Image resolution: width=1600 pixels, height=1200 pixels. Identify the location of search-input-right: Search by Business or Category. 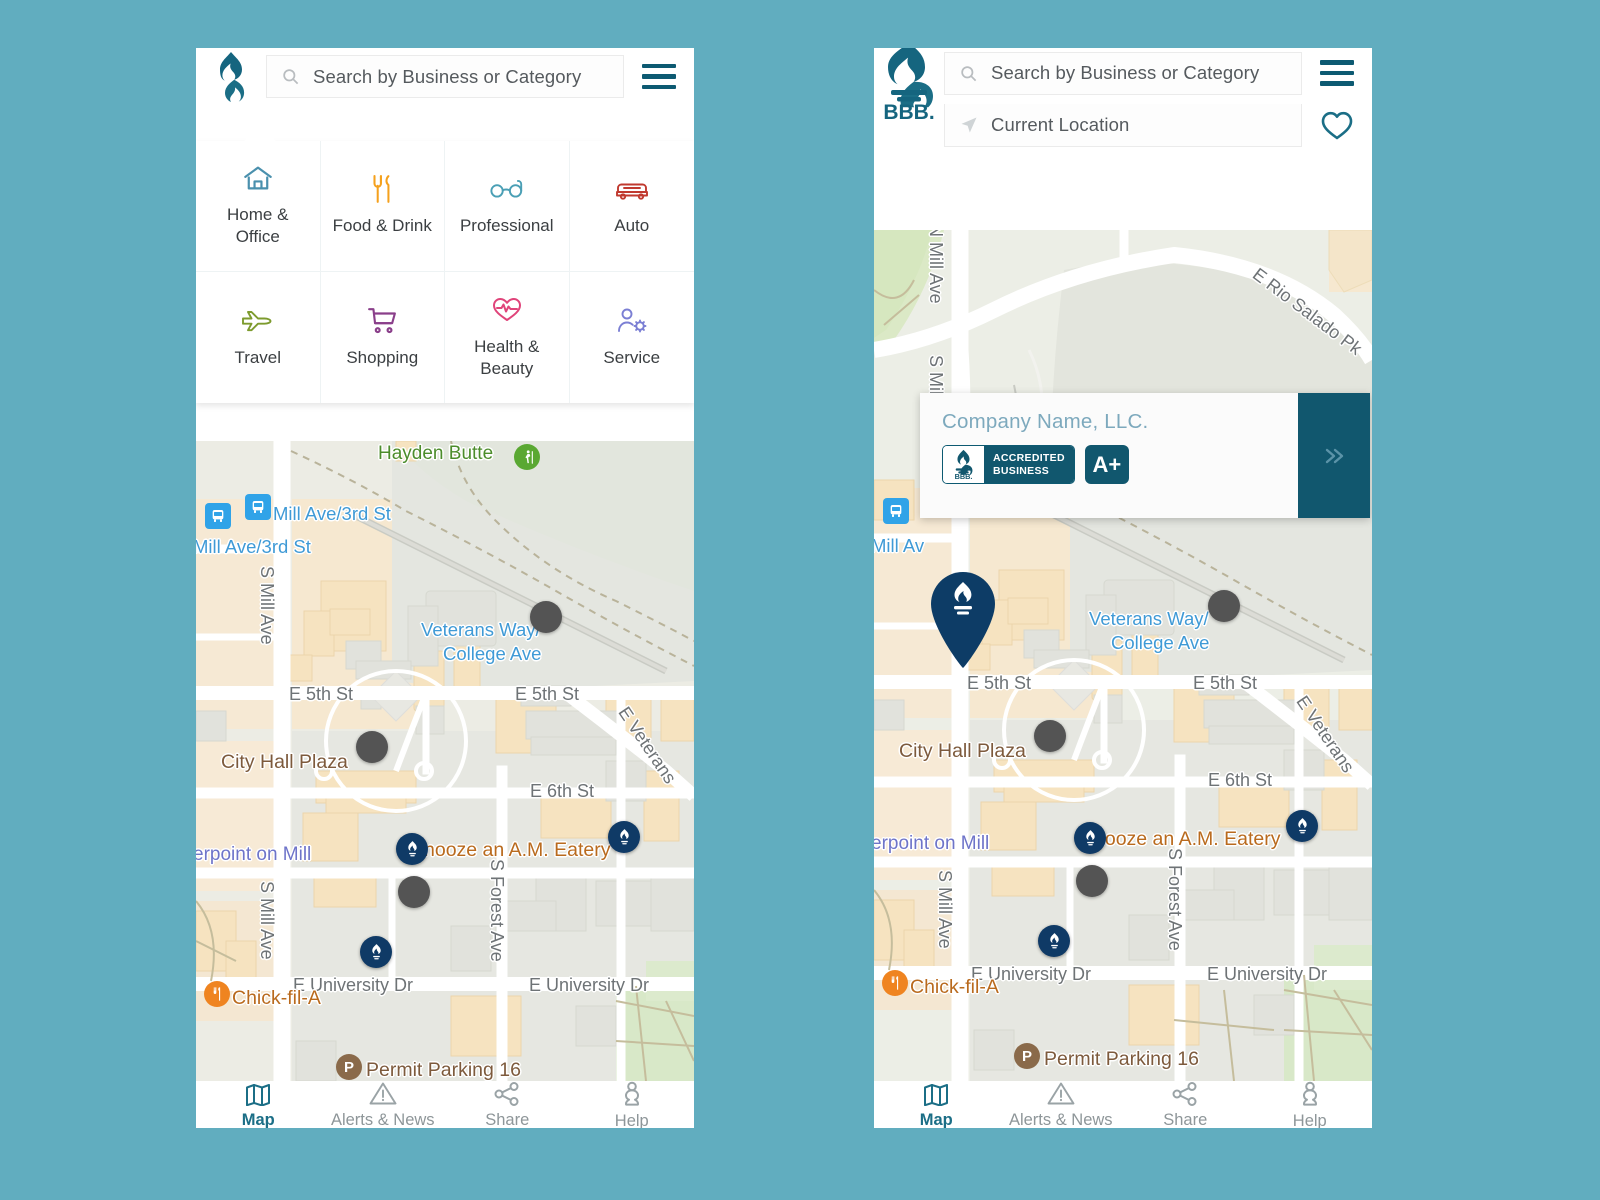
(1123, 73).